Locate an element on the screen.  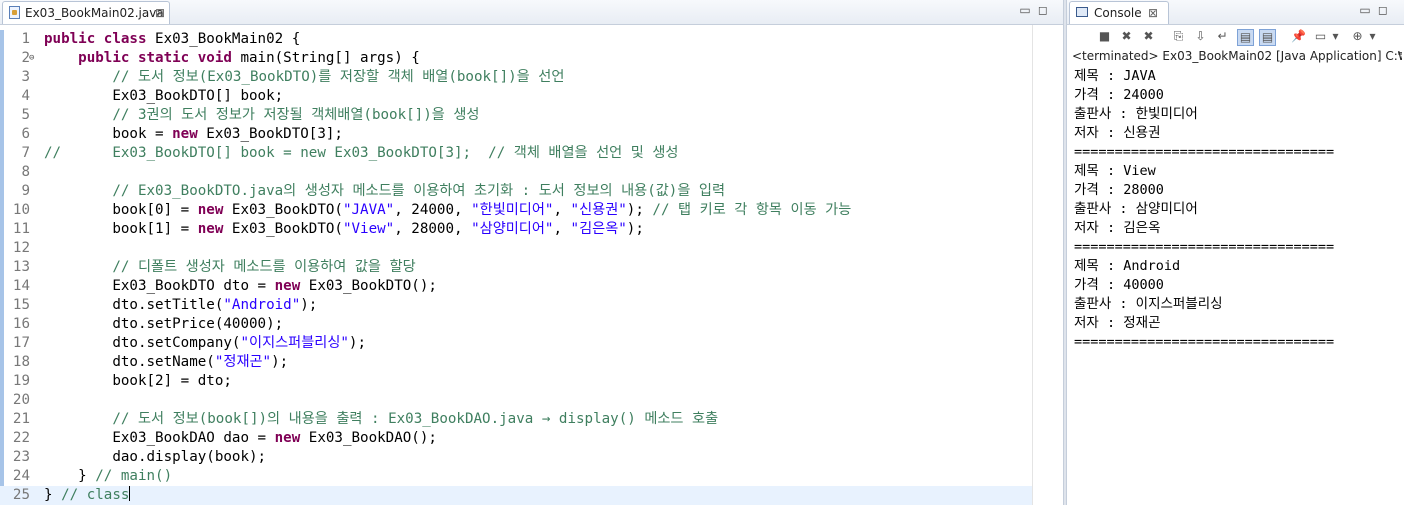
code-token: Ex03_BookDTO( is located at coordinates (283, 229).